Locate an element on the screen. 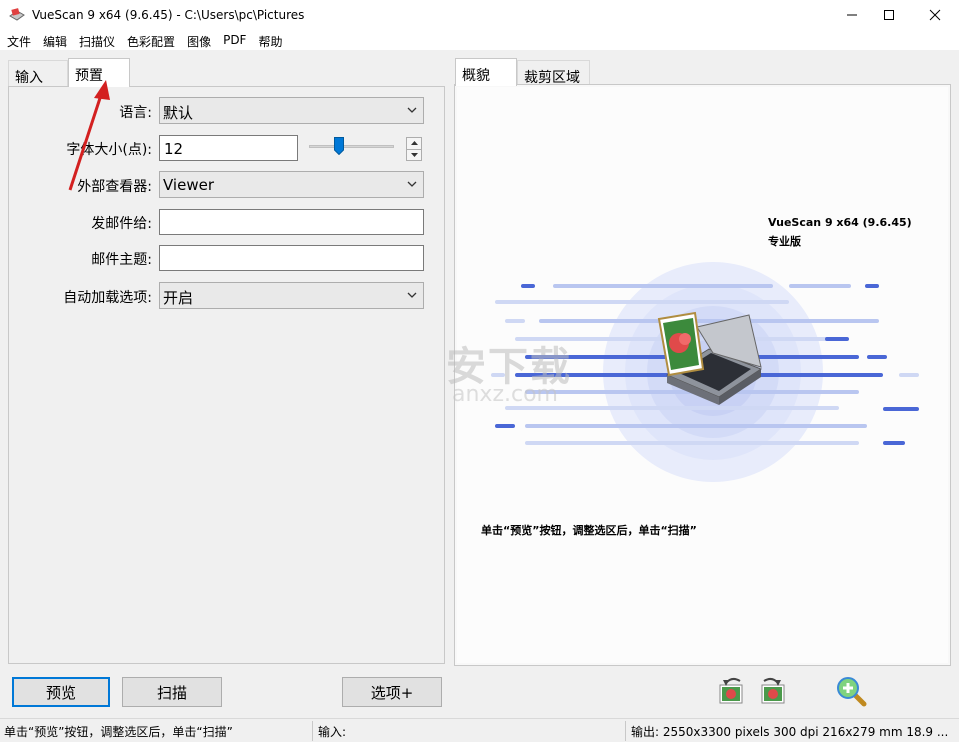 This screenshot has height=742, width=959. menu-pdf: PDF is located at coordinates (233, 40).